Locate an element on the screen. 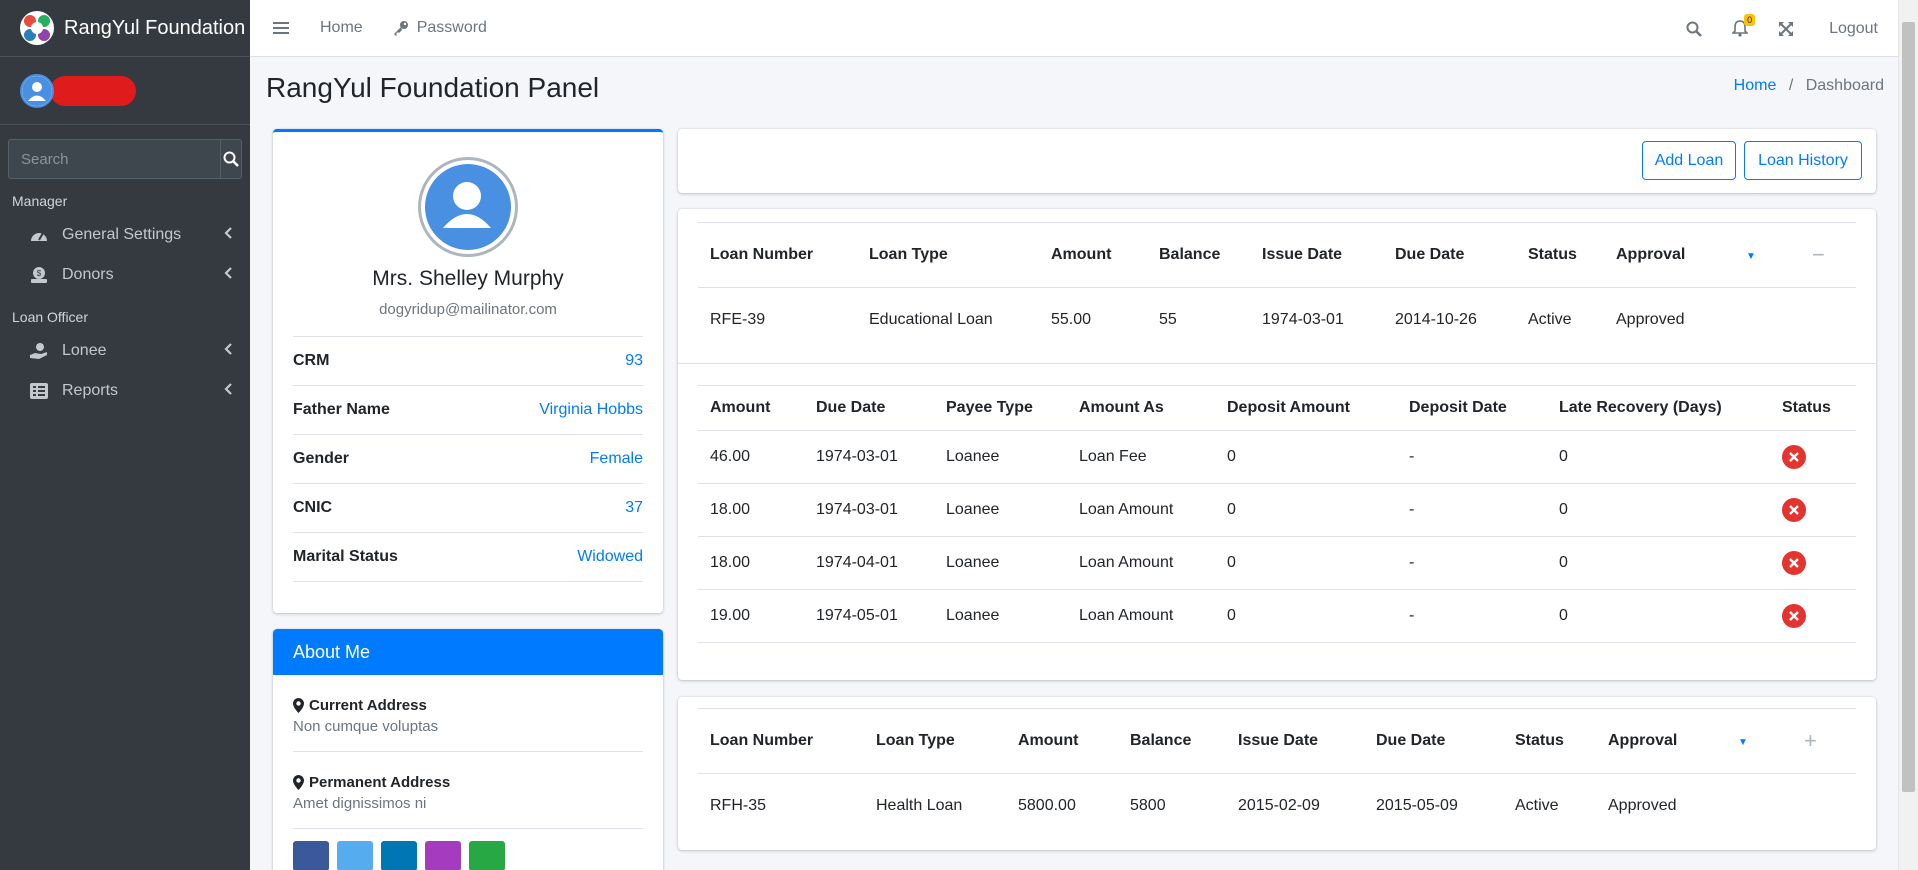 This screenshot has height=870, width=1918. permanent-address: Permanent Address Amet dignissimos ni is located at coordinates (468, 790).